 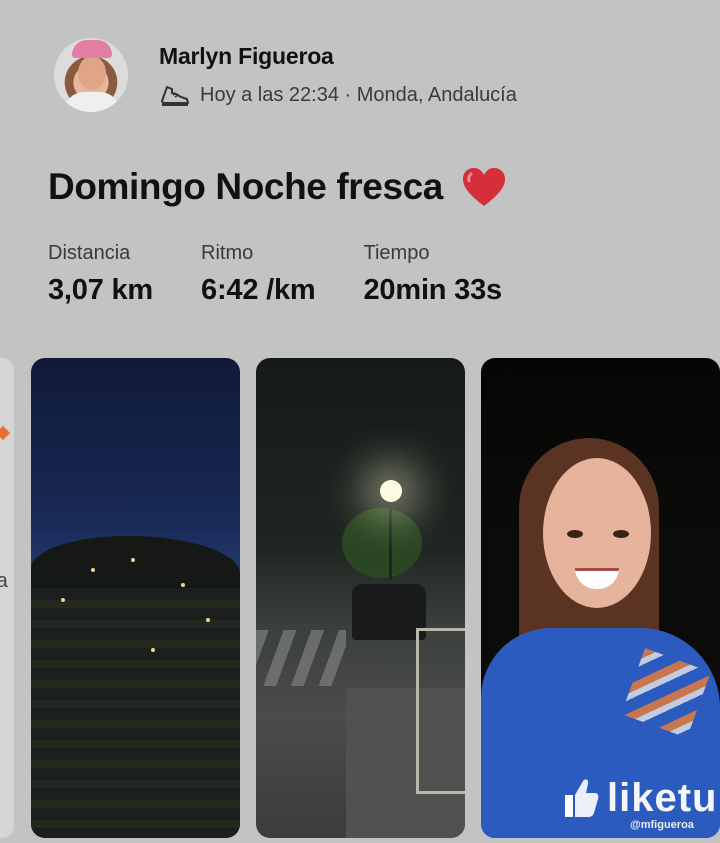 I want to click on activity-title: Domingo Noche fresca, so click(x=245, y=187).